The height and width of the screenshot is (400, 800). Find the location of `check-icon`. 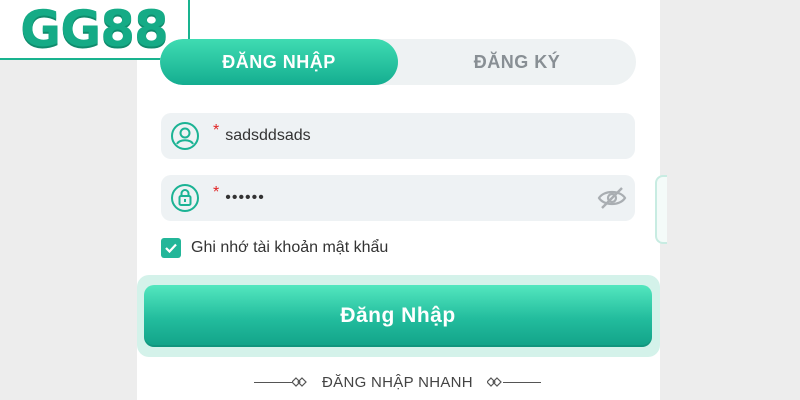

check-icon is located at coordinates (171, 248).